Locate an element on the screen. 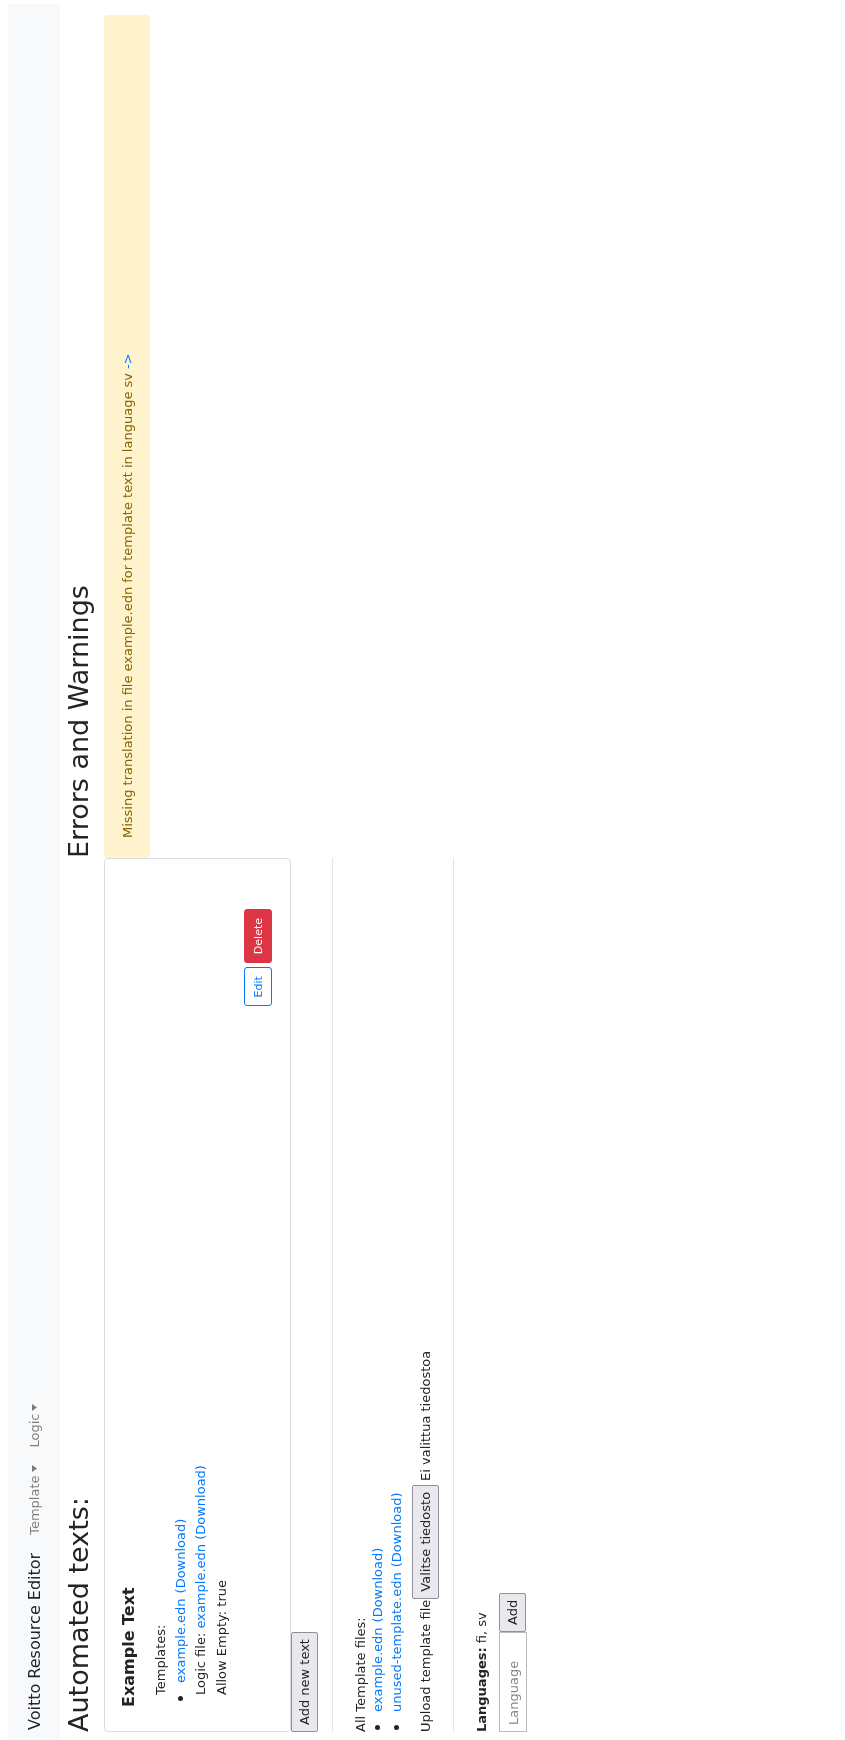  file-link: unused-template.edn is located at coordinates (396, 1642).